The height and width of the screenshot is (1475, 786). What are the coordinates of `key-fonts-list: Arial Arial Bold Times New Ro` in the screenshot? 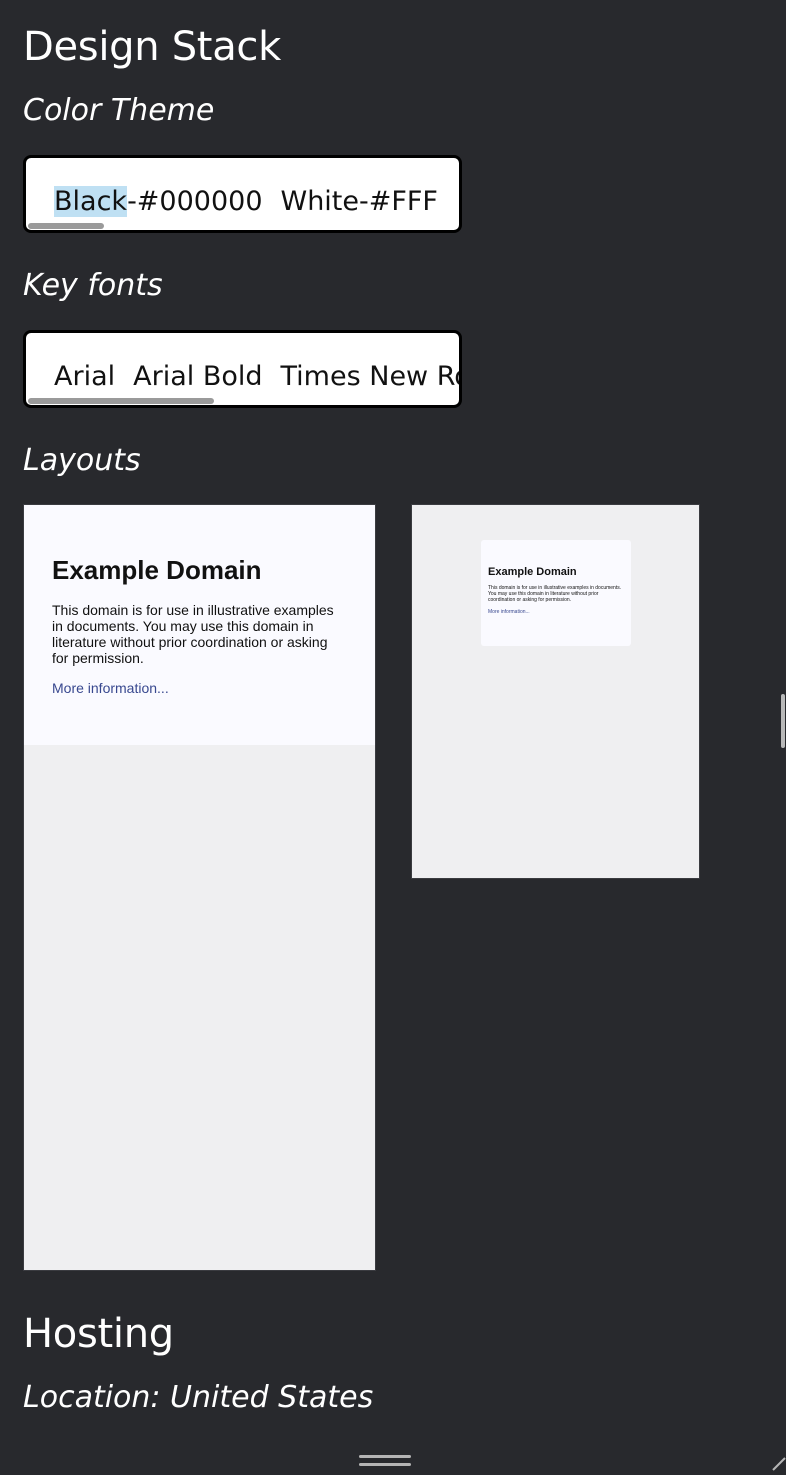 It's located at (258, 376).